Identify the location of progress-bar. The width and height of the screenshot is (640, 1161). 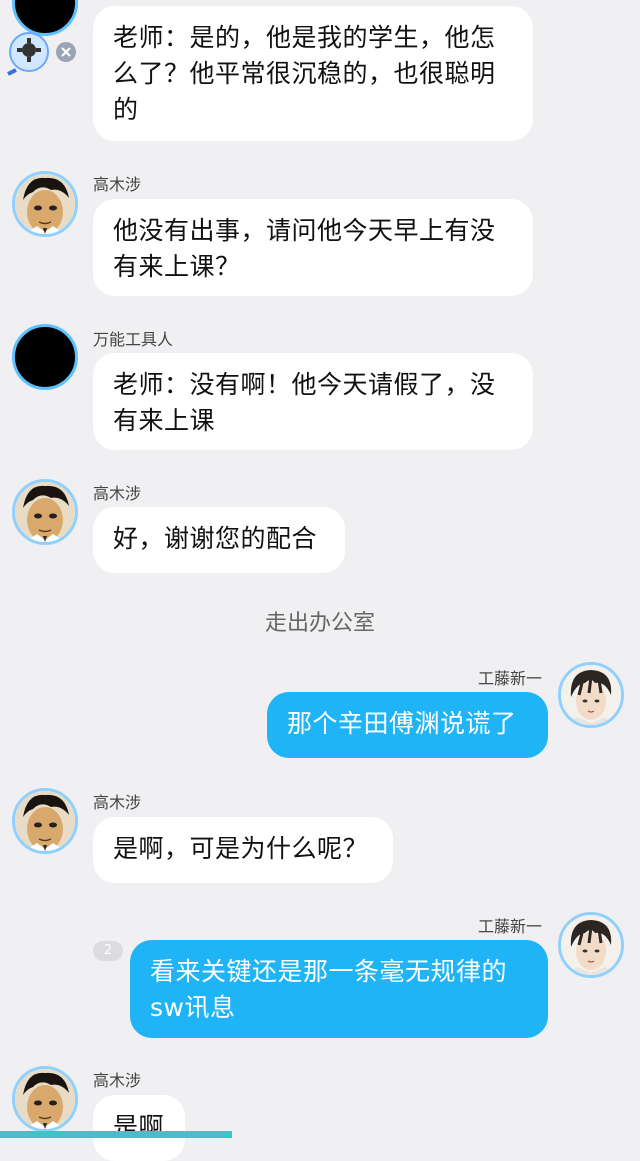
(116, 1134).